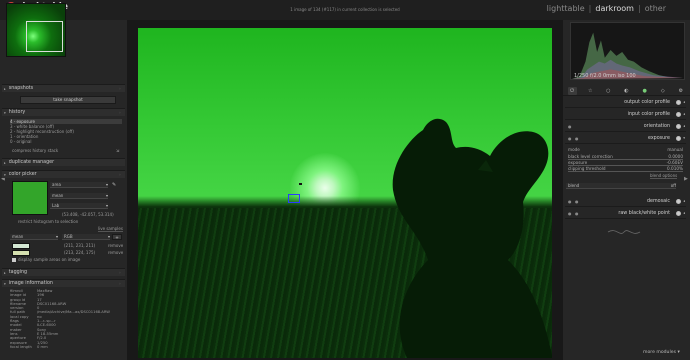  Describe the element at coordinates (625, 201) in the screenshot. I see `module-demosaic: ● ● demosaic ◂` at that location.